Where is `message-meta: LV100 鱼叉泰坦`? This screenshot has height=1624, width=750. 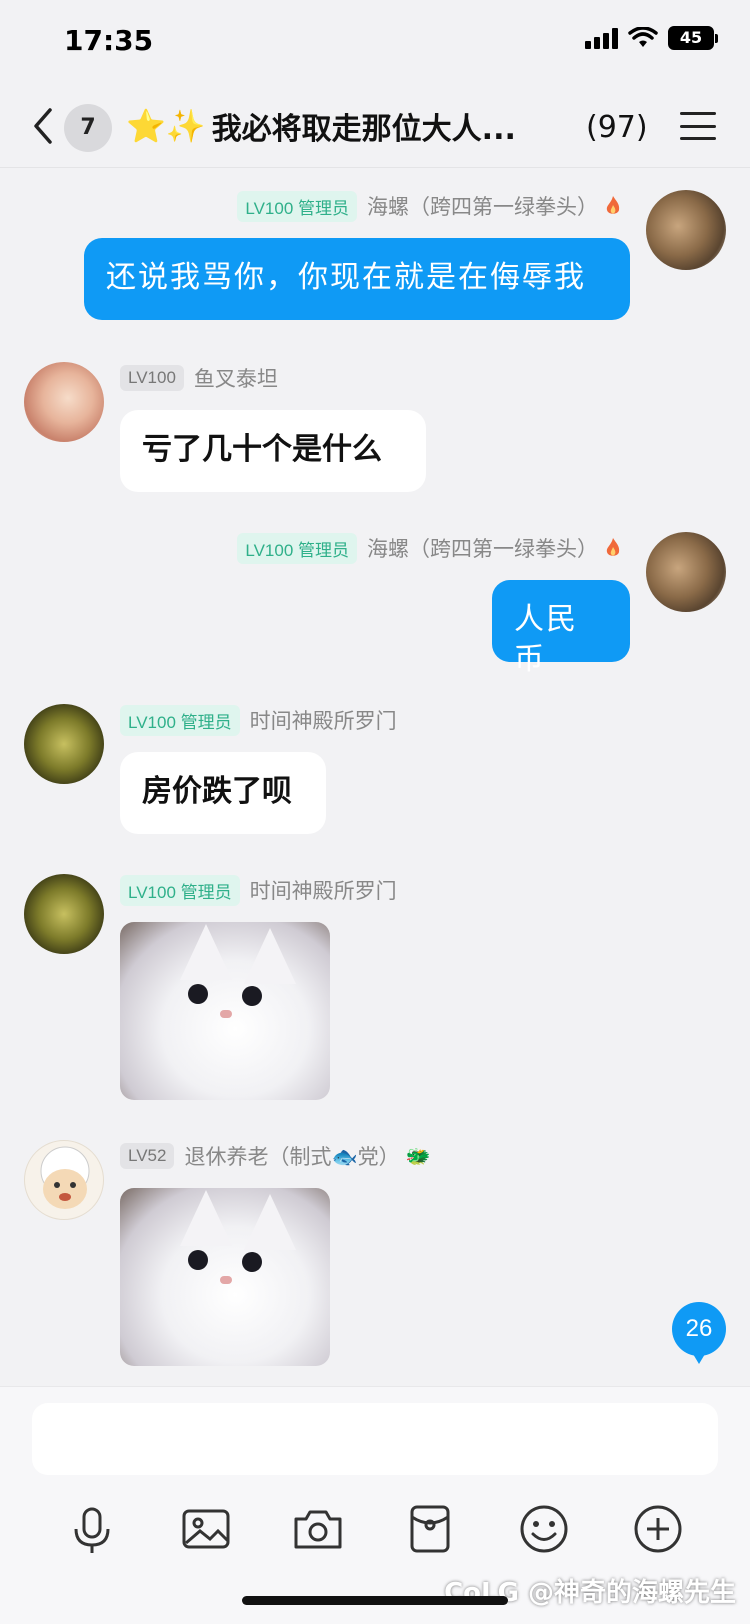 message-meta: LV100 鱼叉泰坦 is located at coordinates (199, 378).